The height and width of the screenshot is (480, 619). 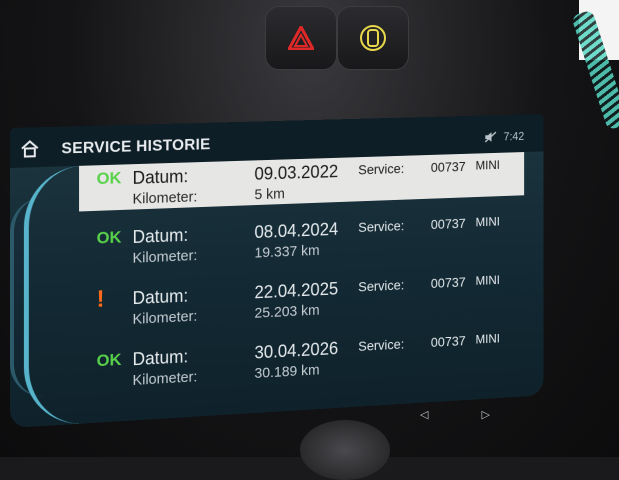 I want to click on clock: 7:42, so click(x=514, y=136).